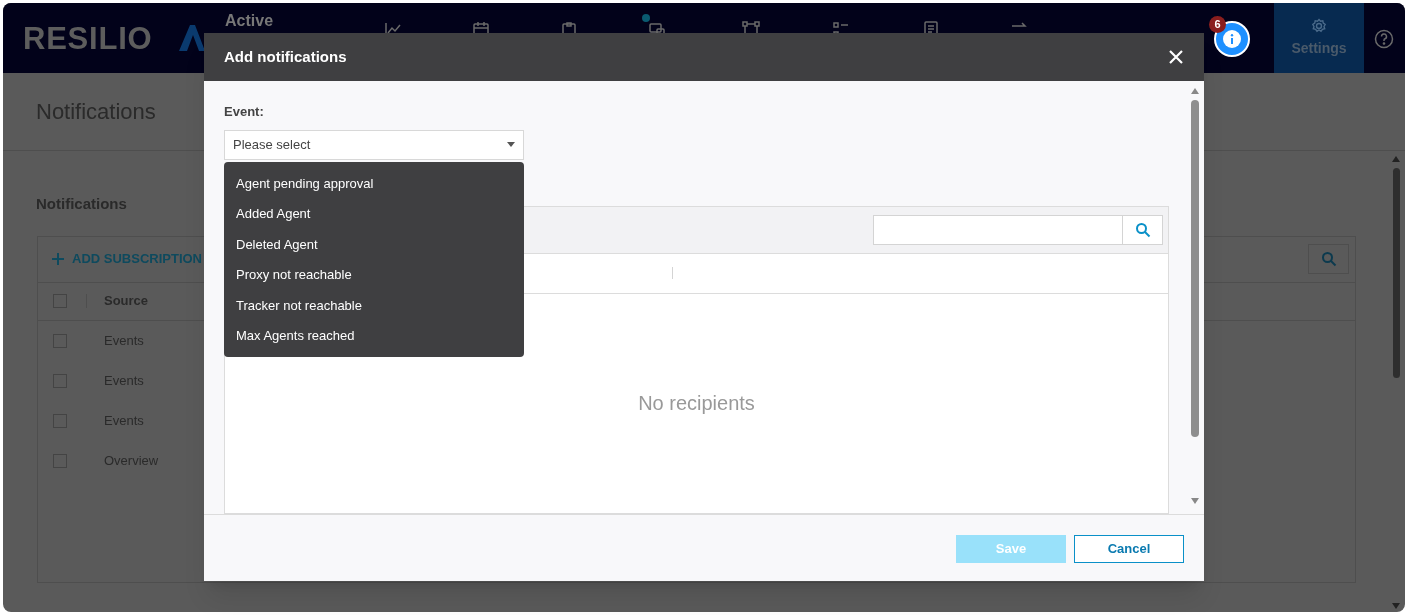 This screenshot has width=1408, height=615. What do you see at coordinates (1129, 548) in the screenshot?
I see `cancel-button: Cancel` at bounding box center [1129, 548].